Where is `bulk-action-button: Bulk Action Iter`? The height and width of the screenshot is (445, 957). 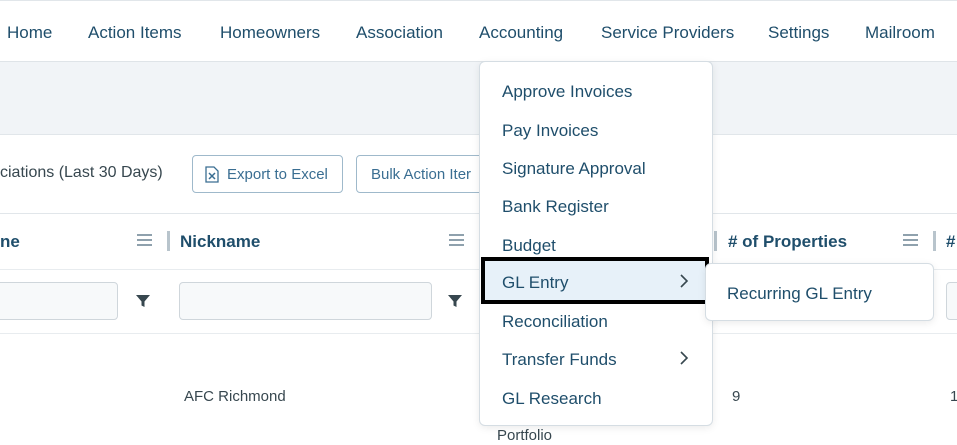
bulk-action-button: Bulk Action Iter is located at coordinates (426, 174).